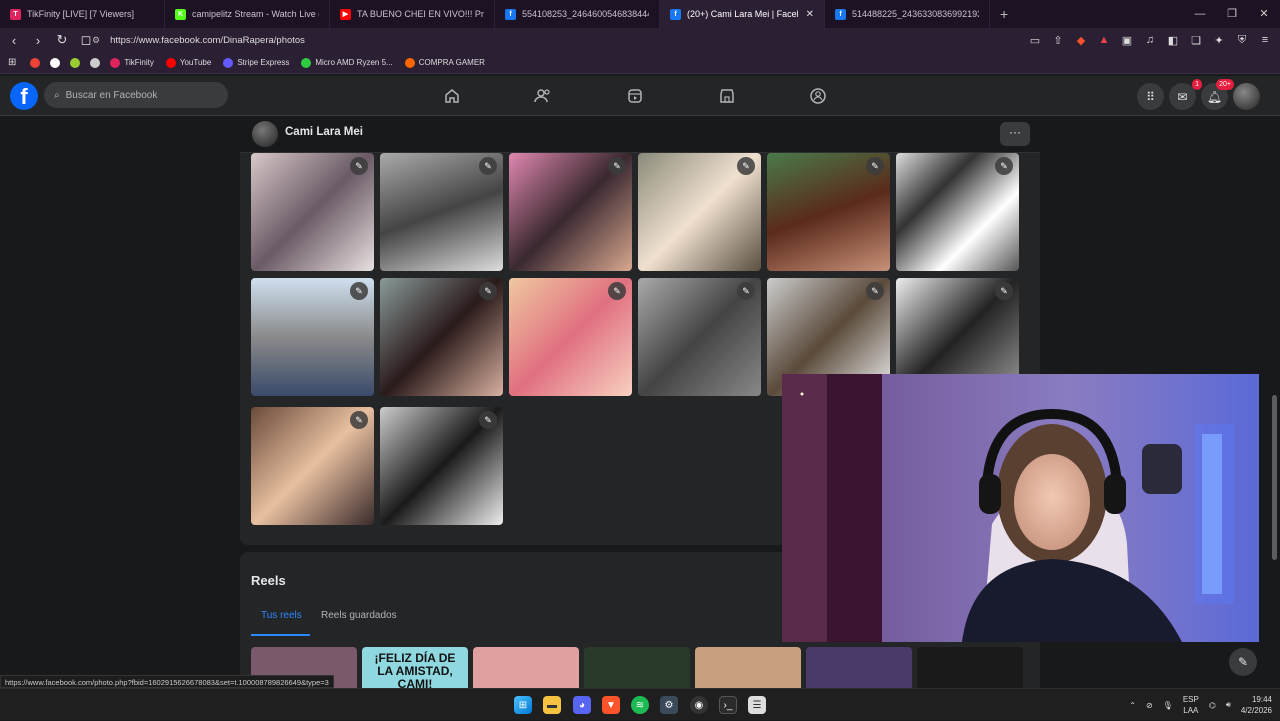 The height and width of the screenshot is (721, 1280). I want to click on tab-reels-guardados: Reels guardados, so click(359, 615).